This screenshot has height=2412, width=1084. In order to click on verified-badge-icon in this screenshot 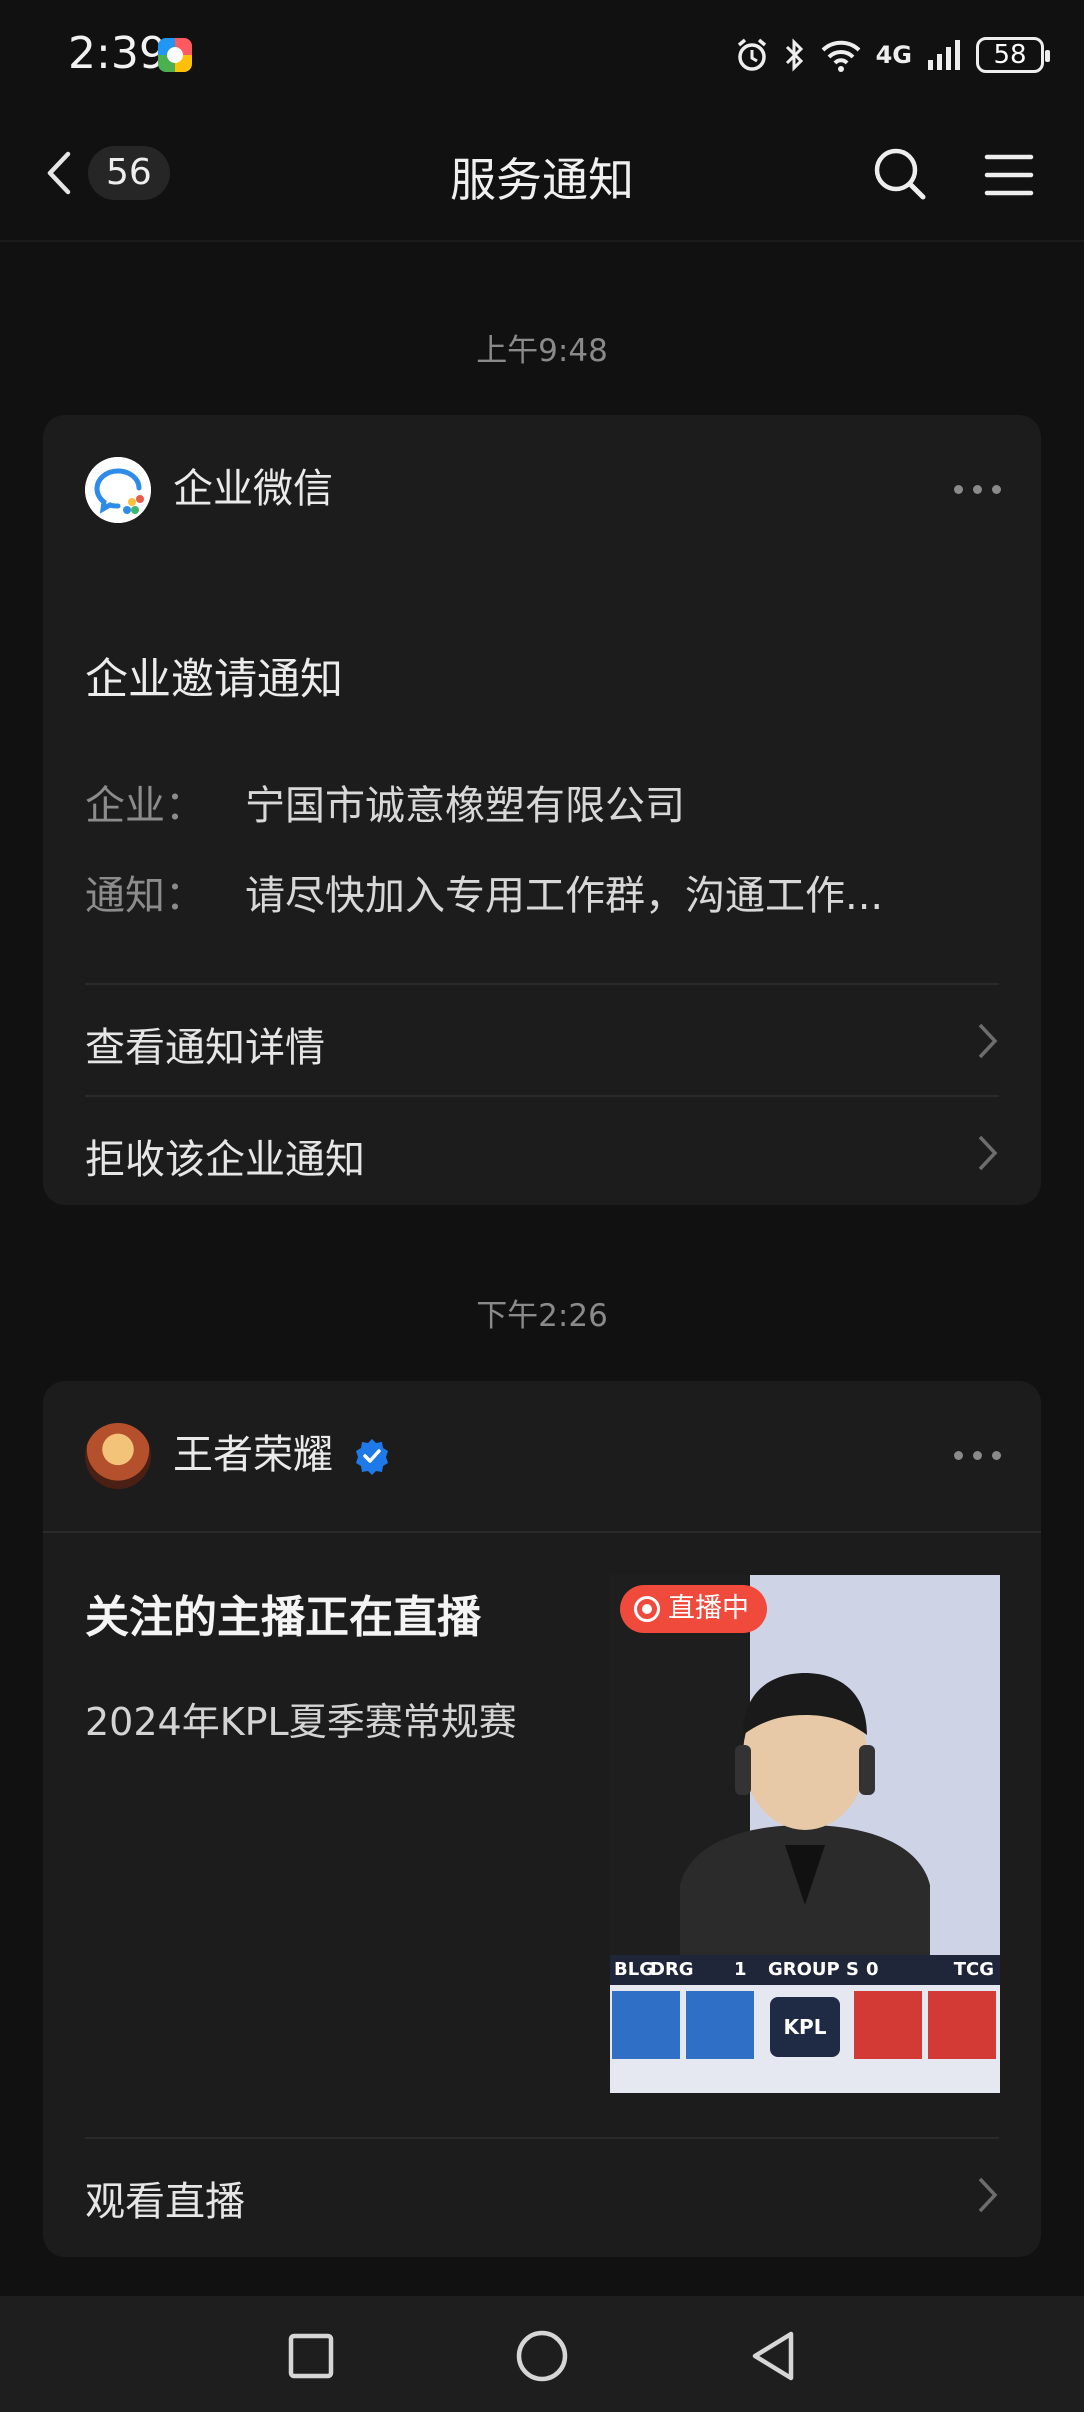, I will do `click(372, 1457)`.